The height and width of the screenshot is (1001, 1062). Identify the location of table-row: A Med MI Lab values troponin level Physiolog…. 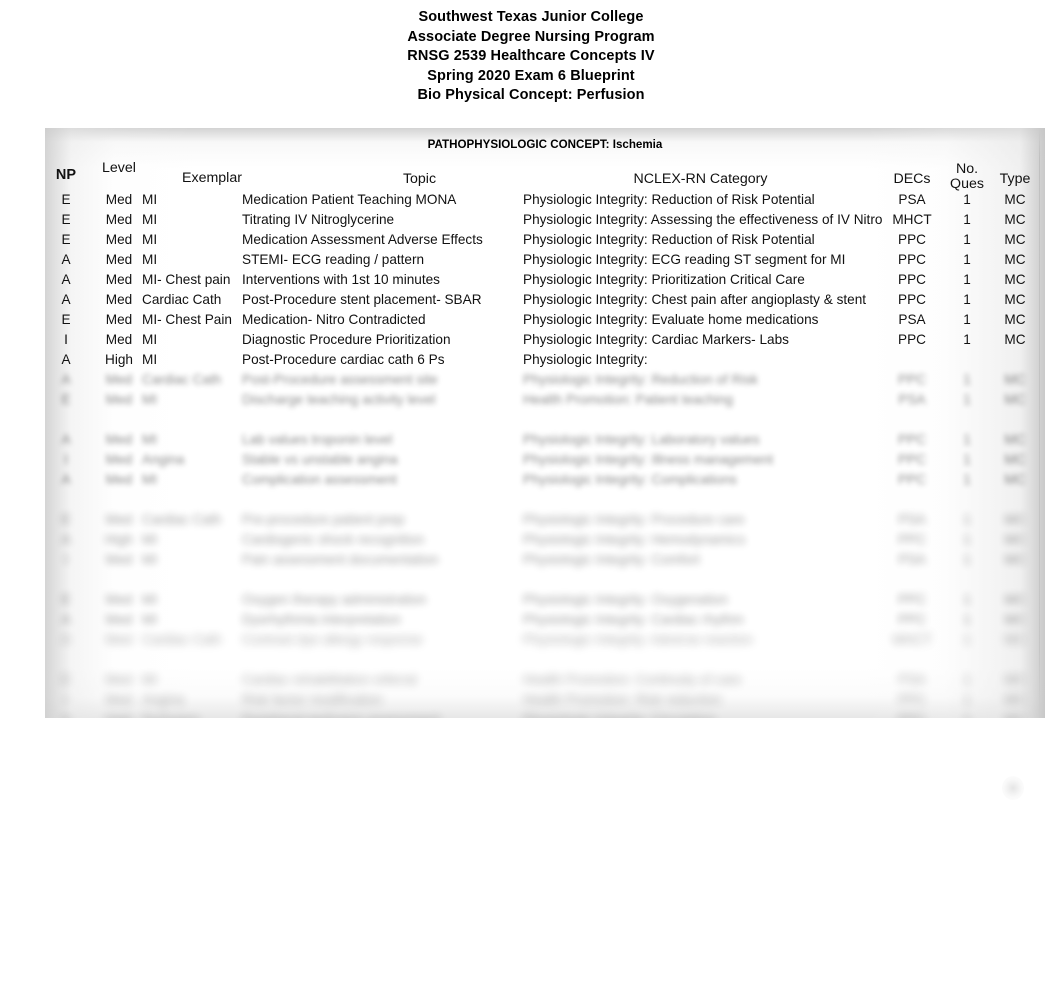
(545, 440).